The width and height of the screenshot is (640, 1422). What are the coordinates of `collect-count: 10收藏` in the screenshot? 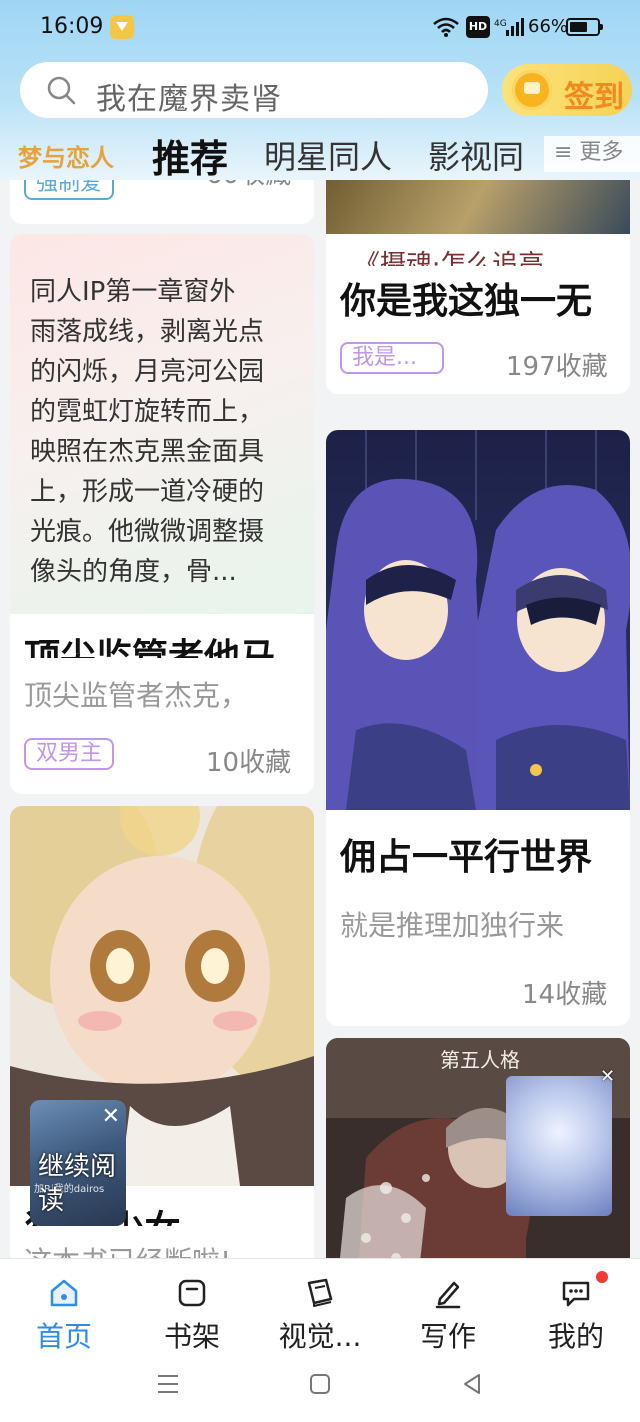 It's located at (249, 763).